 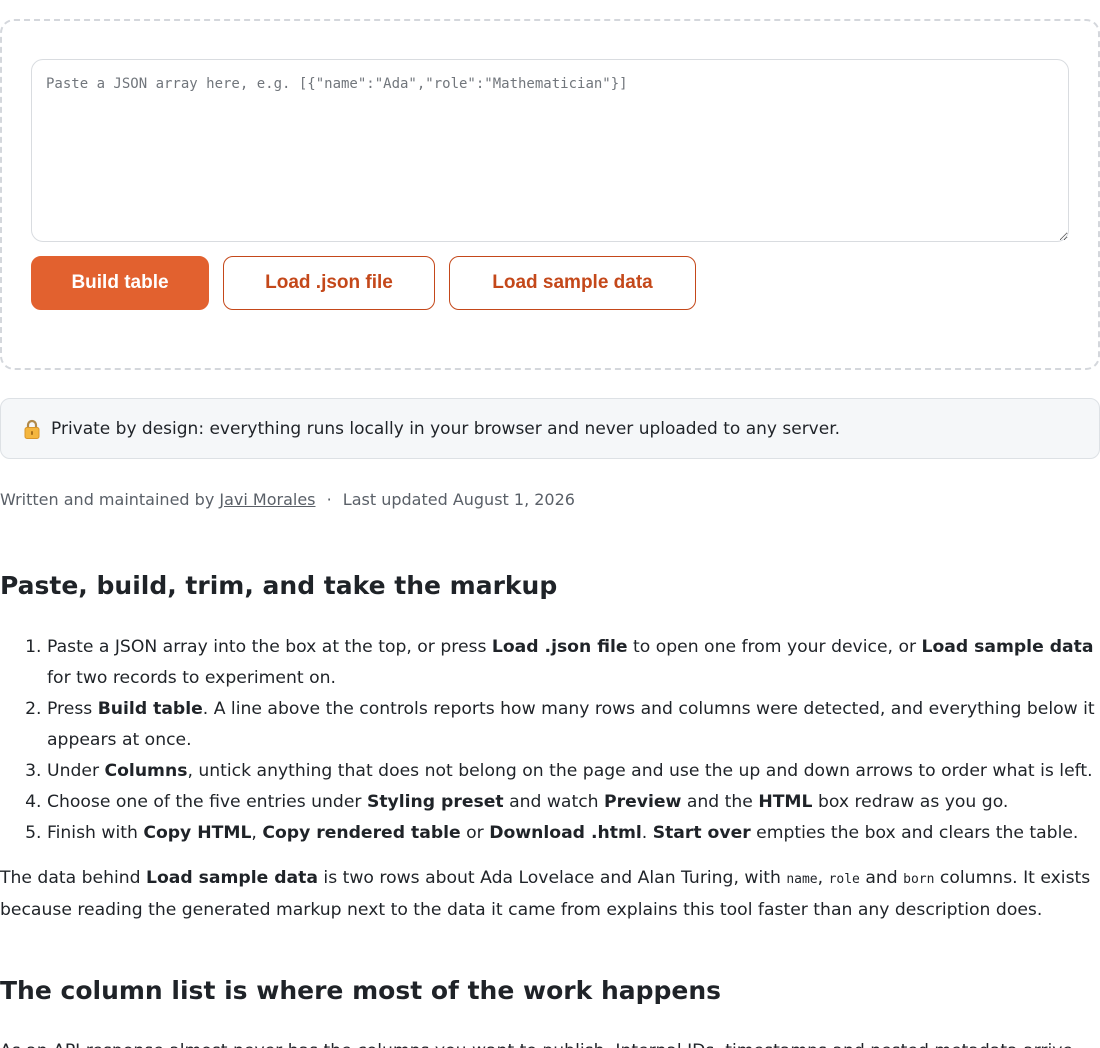 I want to click on last-updated: Last updated August 1, 2026, so click(x=458, y=499).